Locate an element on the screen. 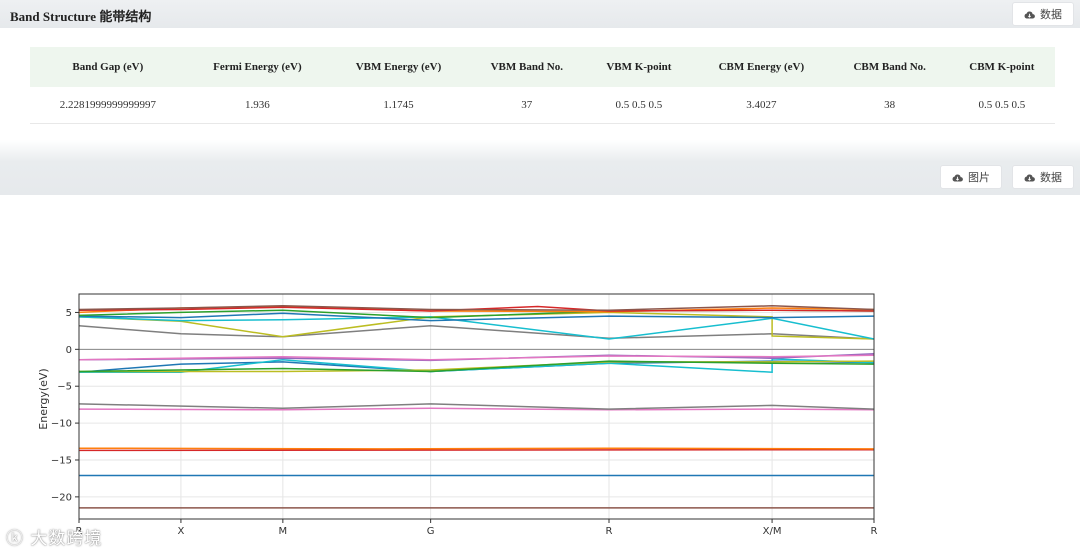 This screenshot has height=555, width=1080. x-tick-label: M is located at coordinates (283, 531).